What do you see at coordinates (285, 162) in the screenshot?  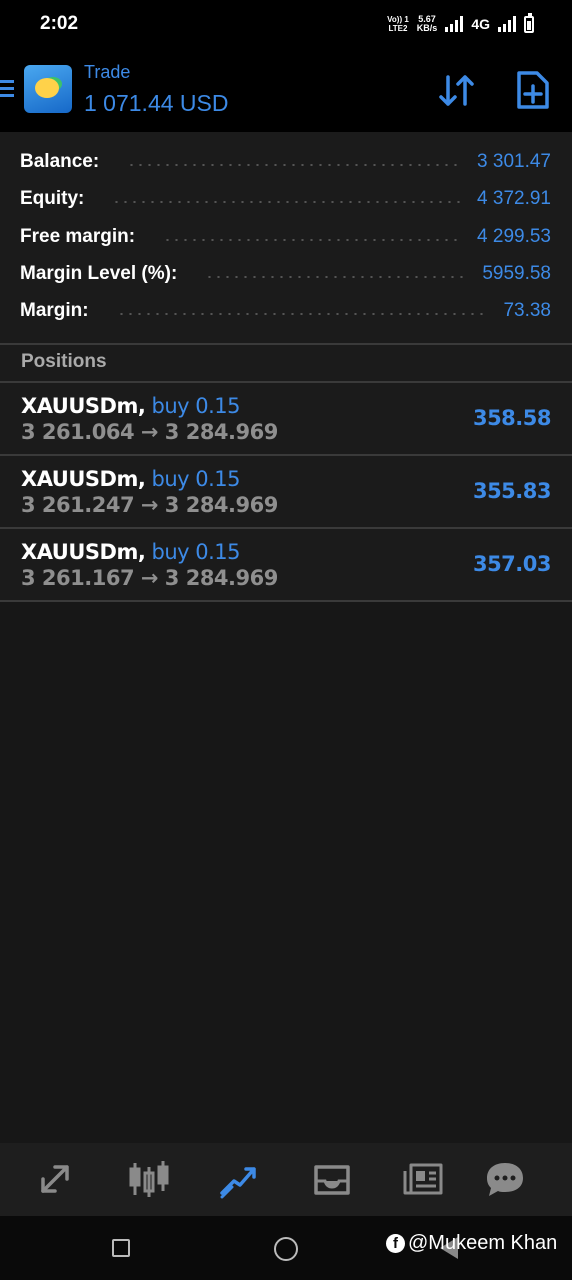 I see `summary-row-balance: Balance: 3 301.47` at bounding box center [285, 162].